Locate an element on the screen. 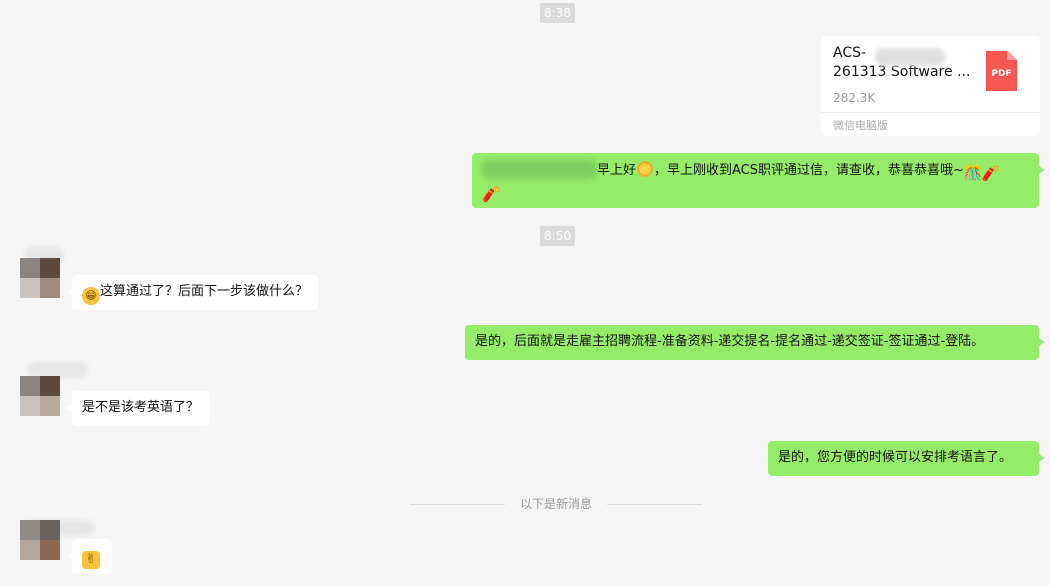  sun-emoji is located at coordinates (645, 169).